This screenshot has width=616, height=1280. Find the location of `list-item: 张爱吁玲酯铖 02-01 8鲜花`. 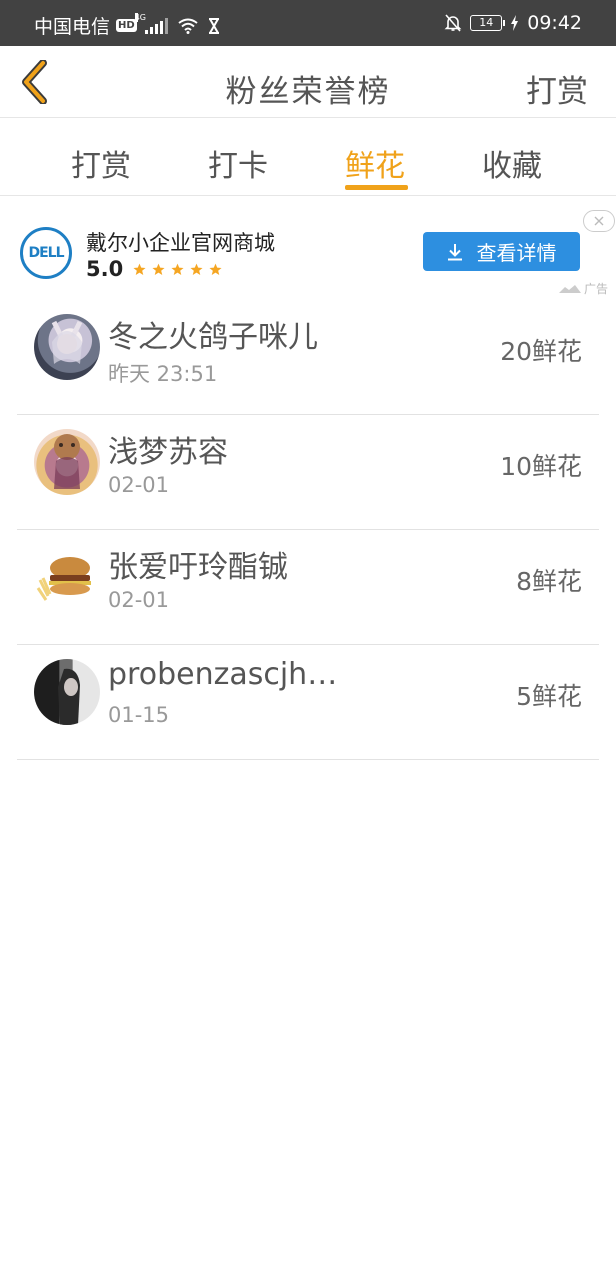

list-item: 张爱吁玲酯铖 02-01 8鲜花 is located at coordinates (308, 587).